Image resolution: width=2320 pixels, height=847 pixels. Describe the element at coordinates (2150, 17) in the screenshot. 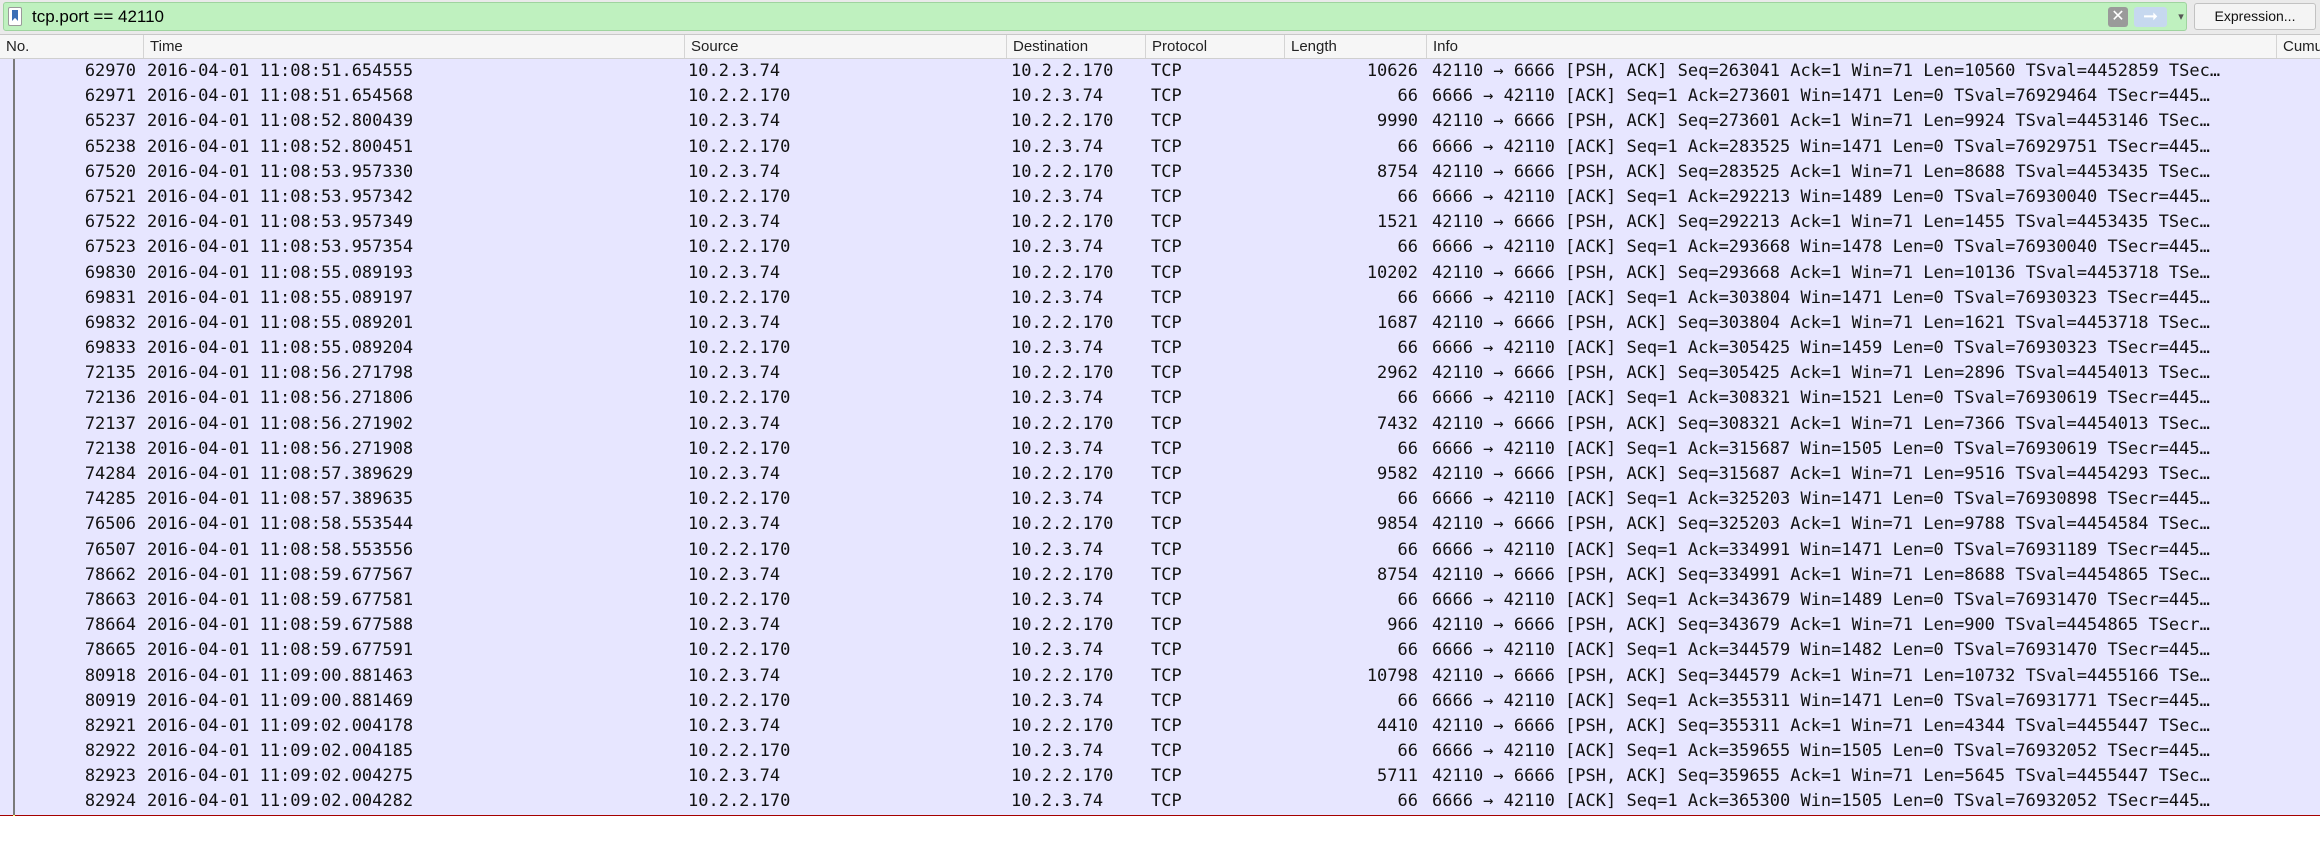

I see `apply-filter-arrow-icon: ➞` at that location.